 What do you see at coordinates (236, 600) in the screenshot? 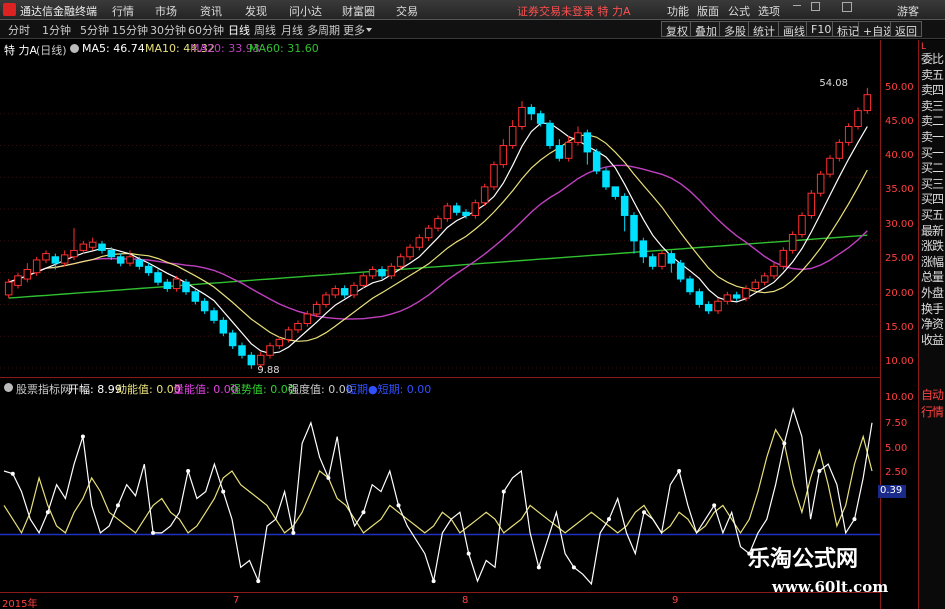
I see `x-label: 7` at bounding box center [236, 600].